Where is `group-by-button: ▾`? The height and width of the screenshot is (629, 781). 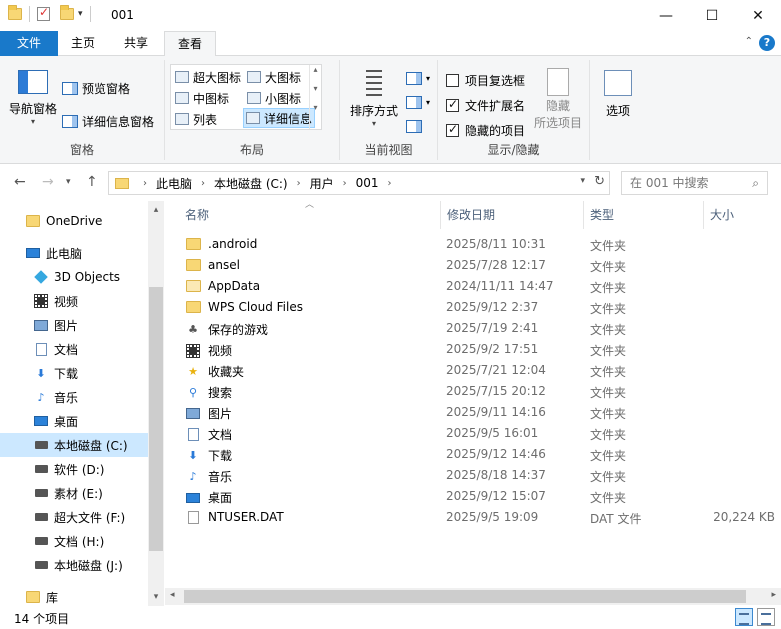
group-by-button: ▾ is located at coordinates (418, 78).